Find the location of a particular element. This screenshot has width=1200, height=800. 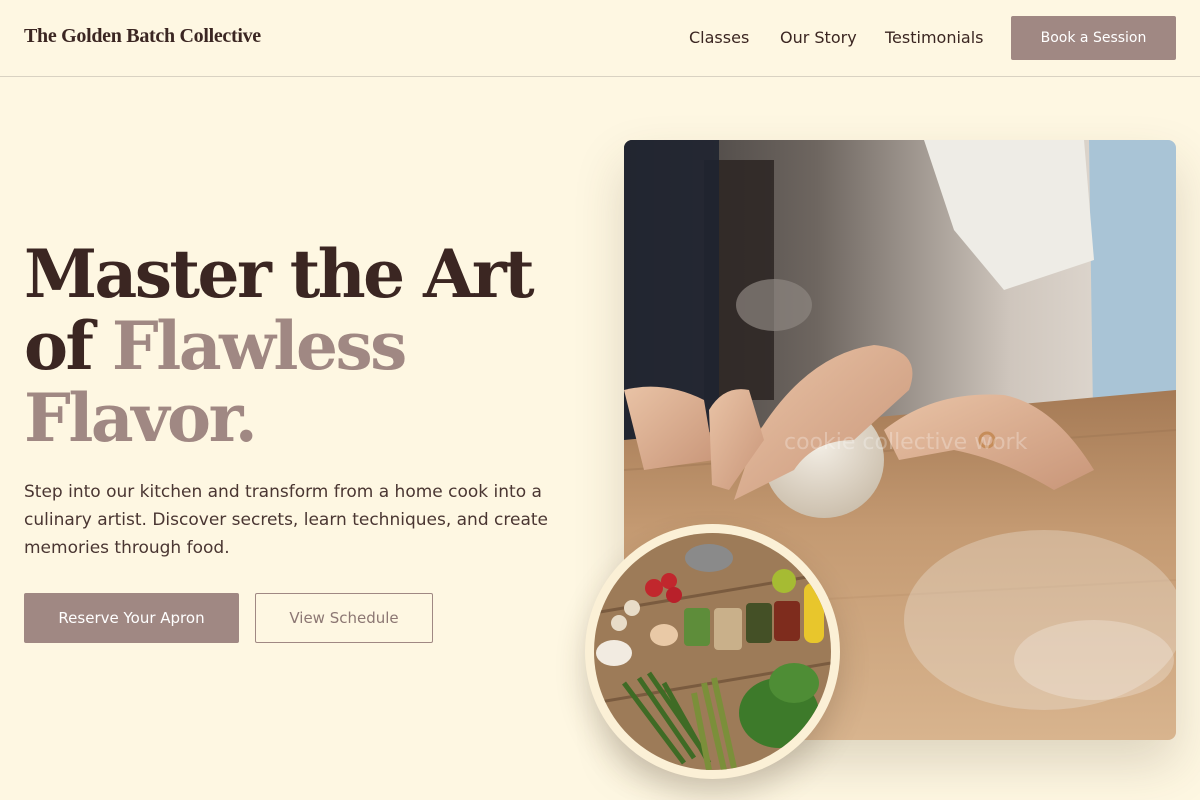

nav-link-testimonials: Testimonials is located at coordinates (934, 37).